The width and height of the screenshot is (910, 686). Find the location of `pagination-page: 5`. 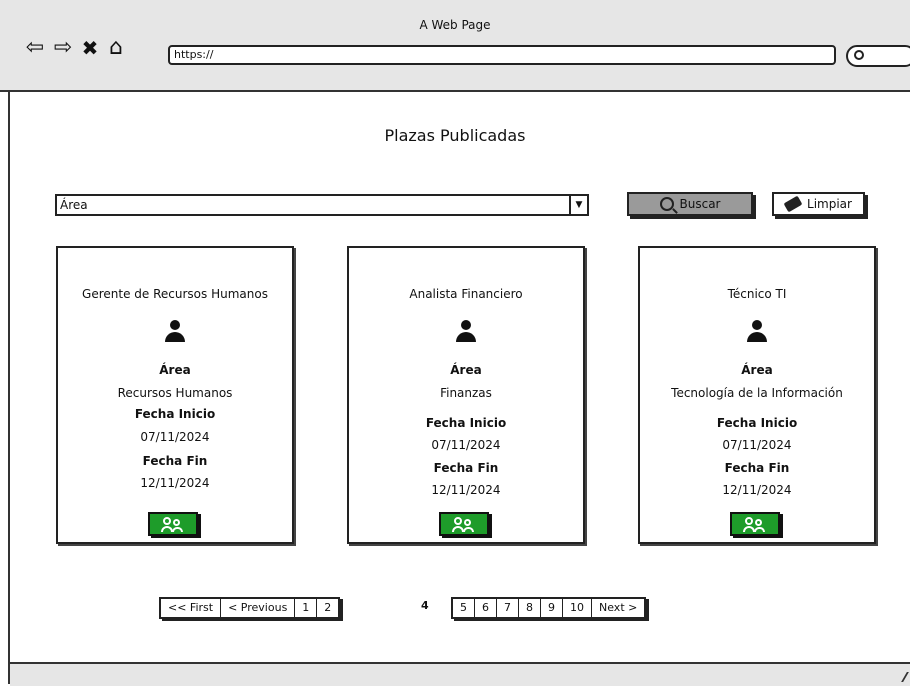

pagination-page: 5 is located at coordinates (464, 608).